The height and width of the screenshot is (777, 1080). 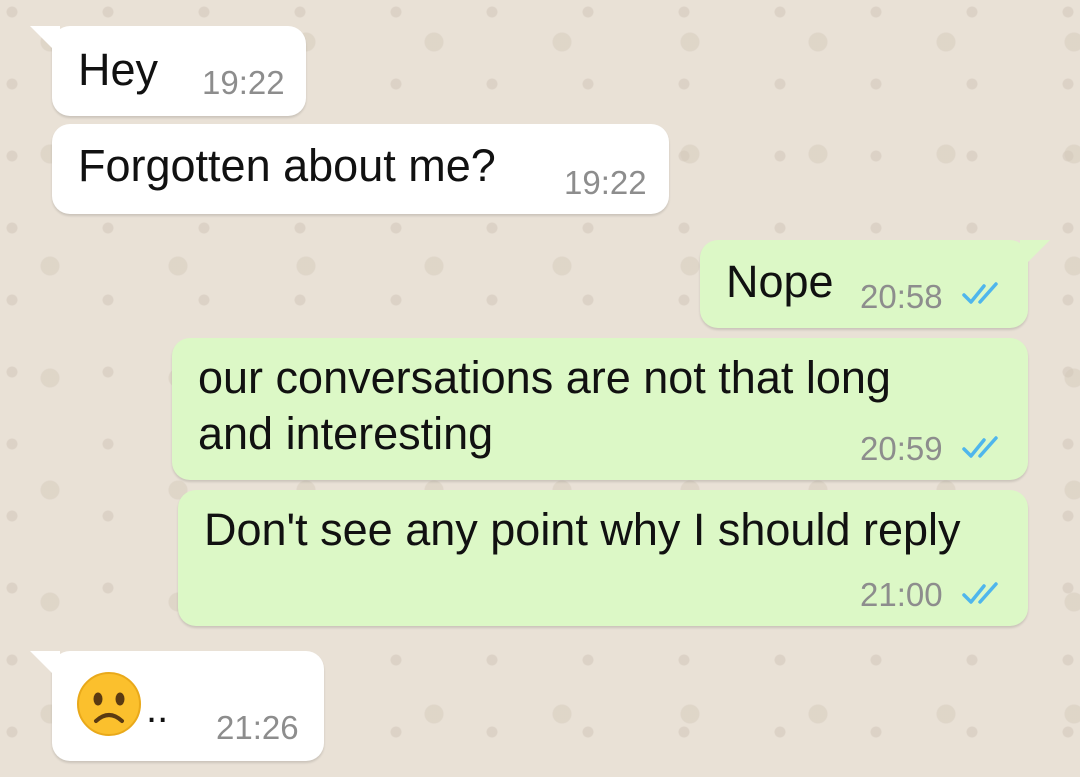 I want to click on message-bubble-incoming: Forgotten about me? 19:22, so click(x=360, y=169).